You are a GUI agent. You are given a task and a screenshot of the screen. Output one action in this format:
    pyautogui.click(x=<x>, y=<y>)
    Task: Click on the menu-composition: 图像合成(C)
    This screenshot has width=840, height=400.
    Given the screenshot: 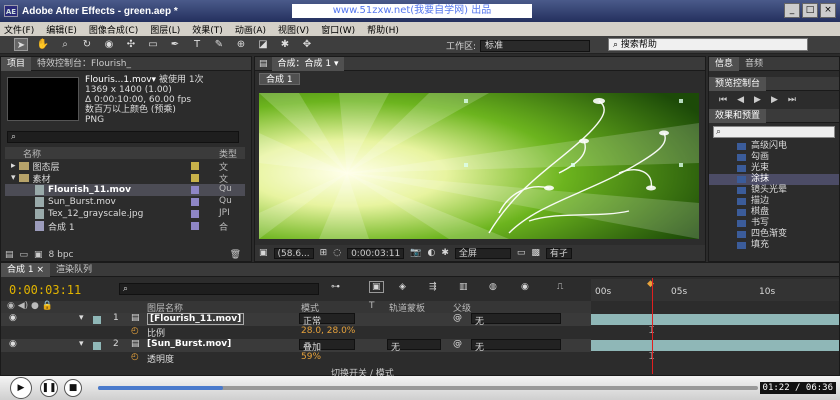 What is the action you would take?
    pyautogui.click(x=113, y=29)
    